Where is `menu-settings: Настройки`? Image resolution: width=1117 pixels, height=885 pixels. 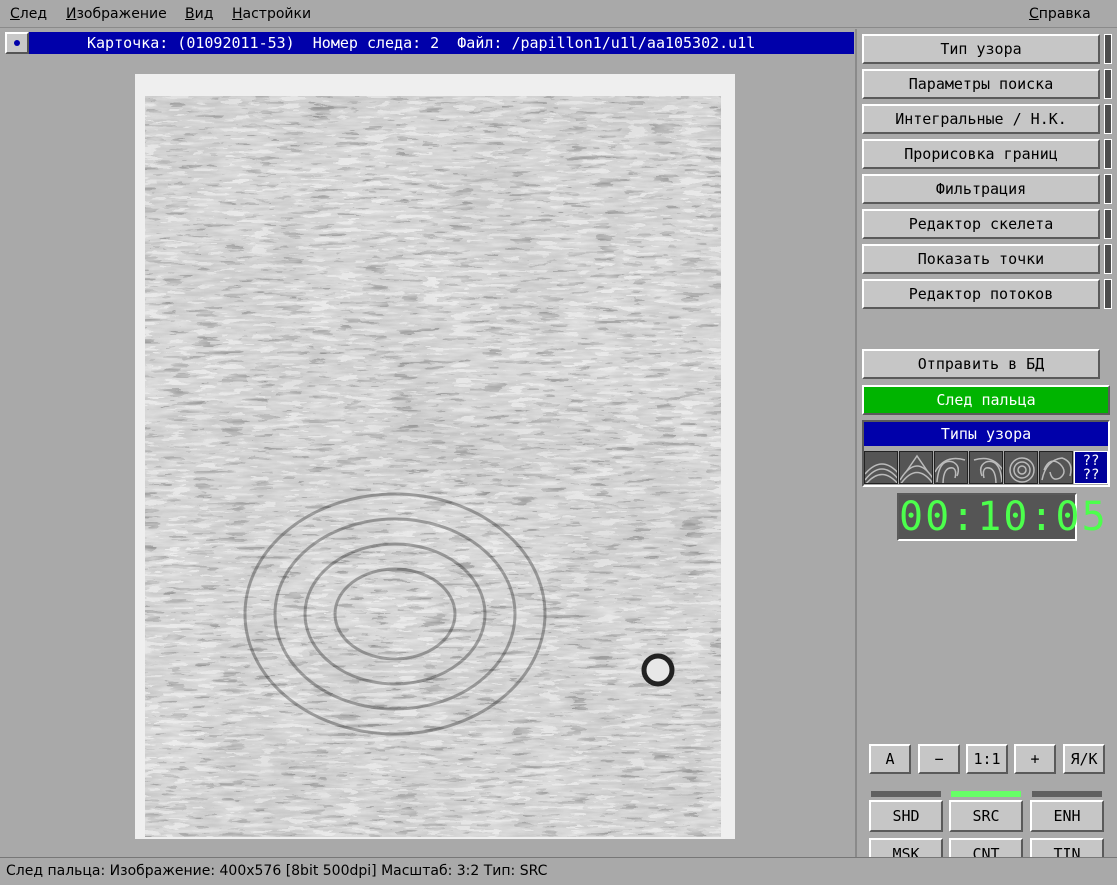
menu-settings: Настройки is located at coordinates (271, 14).